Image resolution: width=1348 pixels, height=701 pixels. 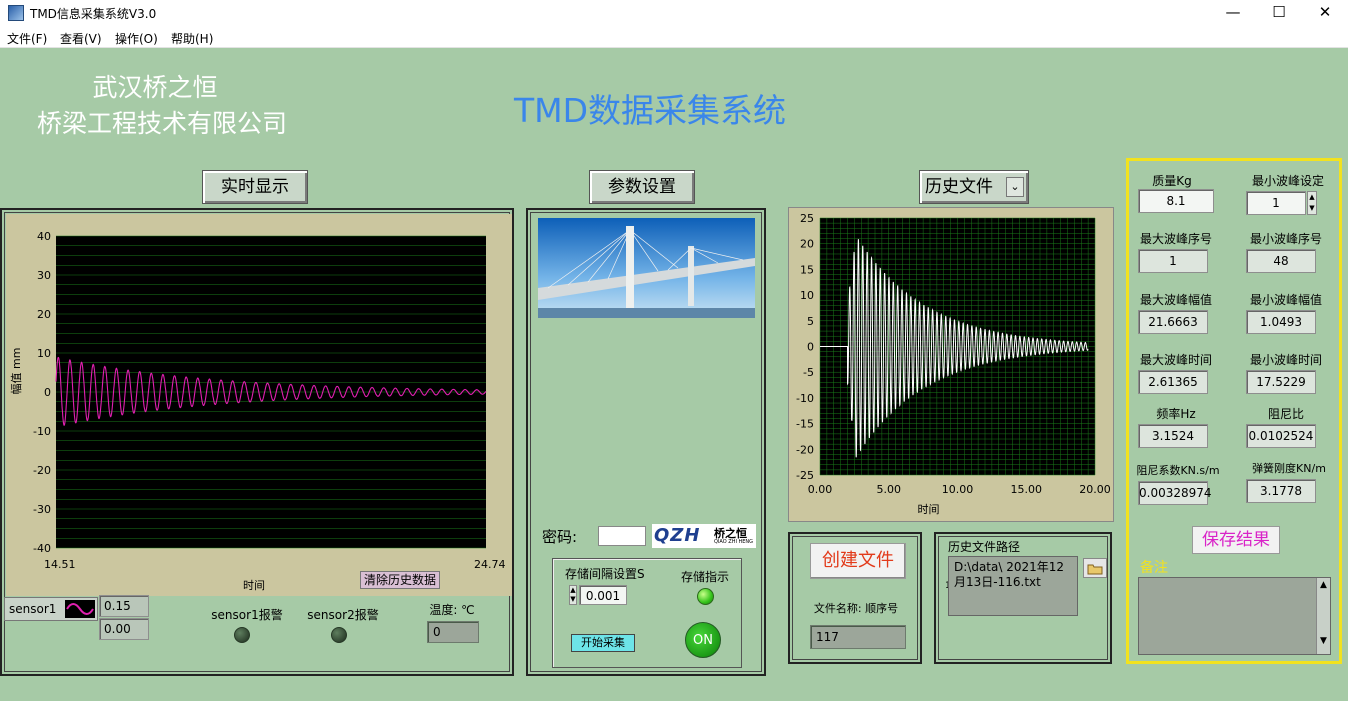 What do you see at coordinates (603, 643) in the screenshot?
I see `start-acquisition-button: 开始采集` at bounding box center [603, 643].